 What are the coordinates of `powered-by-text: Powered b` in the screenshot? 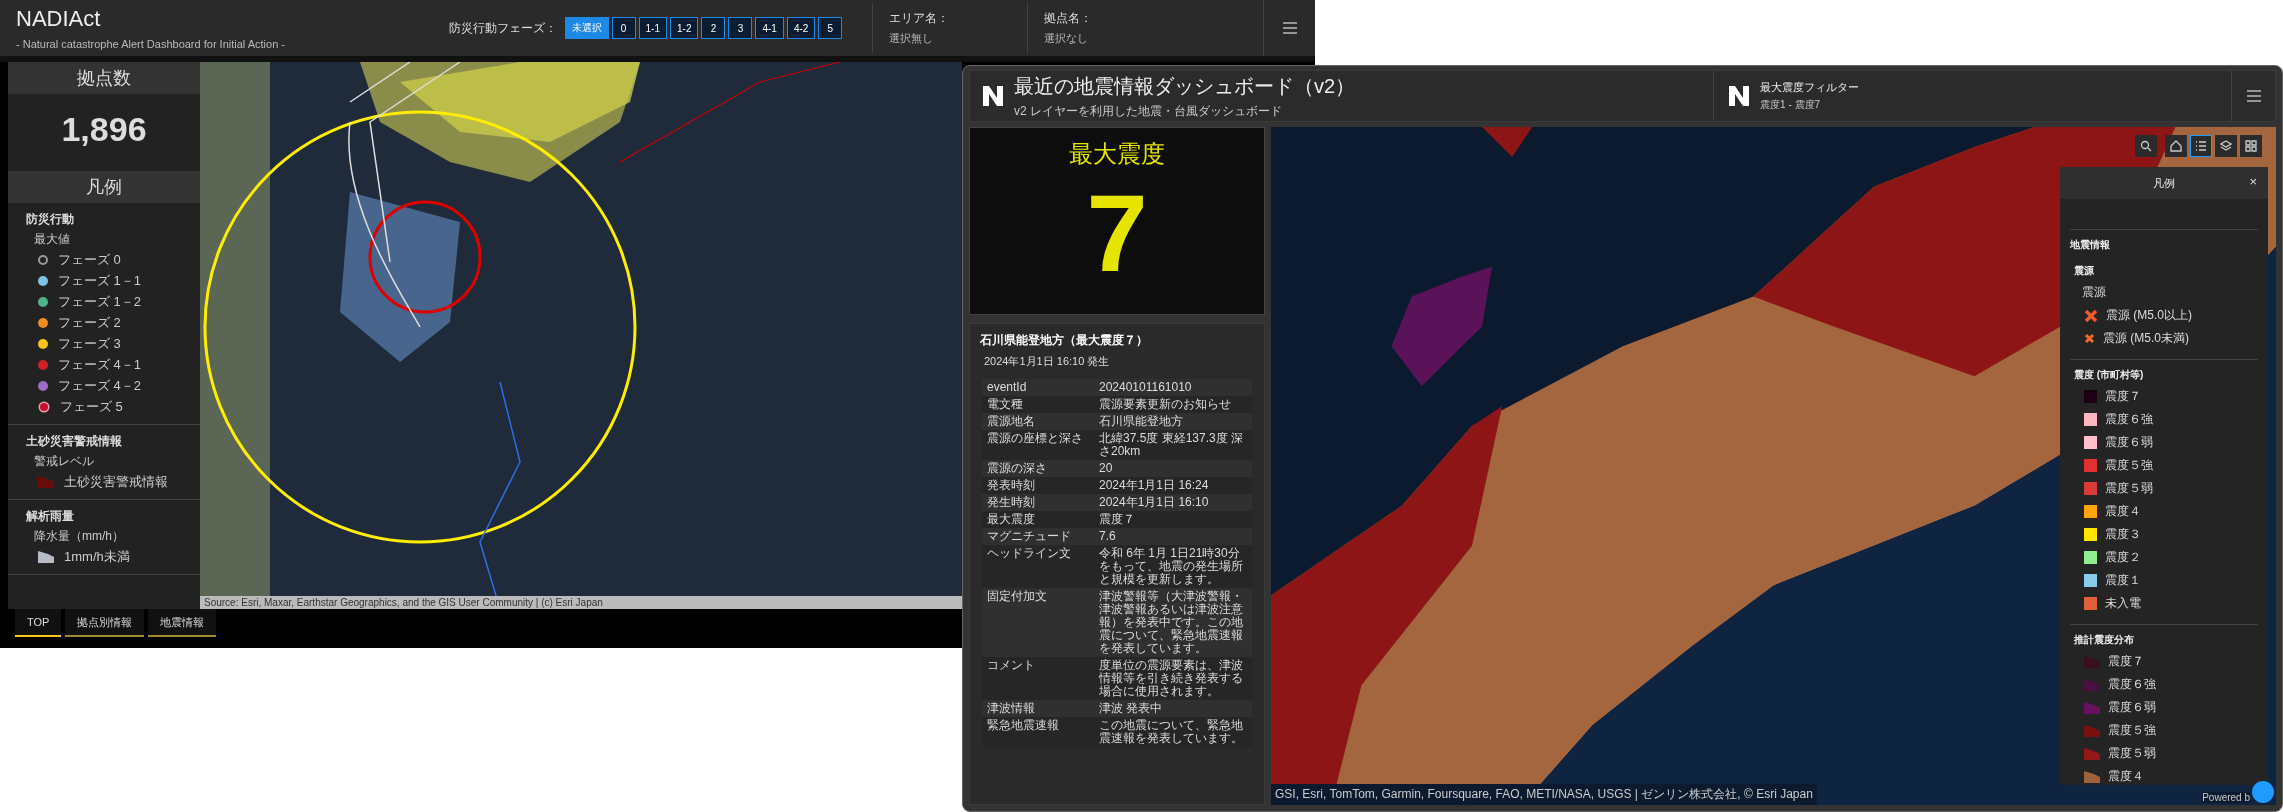 It's located at (2226, 797).